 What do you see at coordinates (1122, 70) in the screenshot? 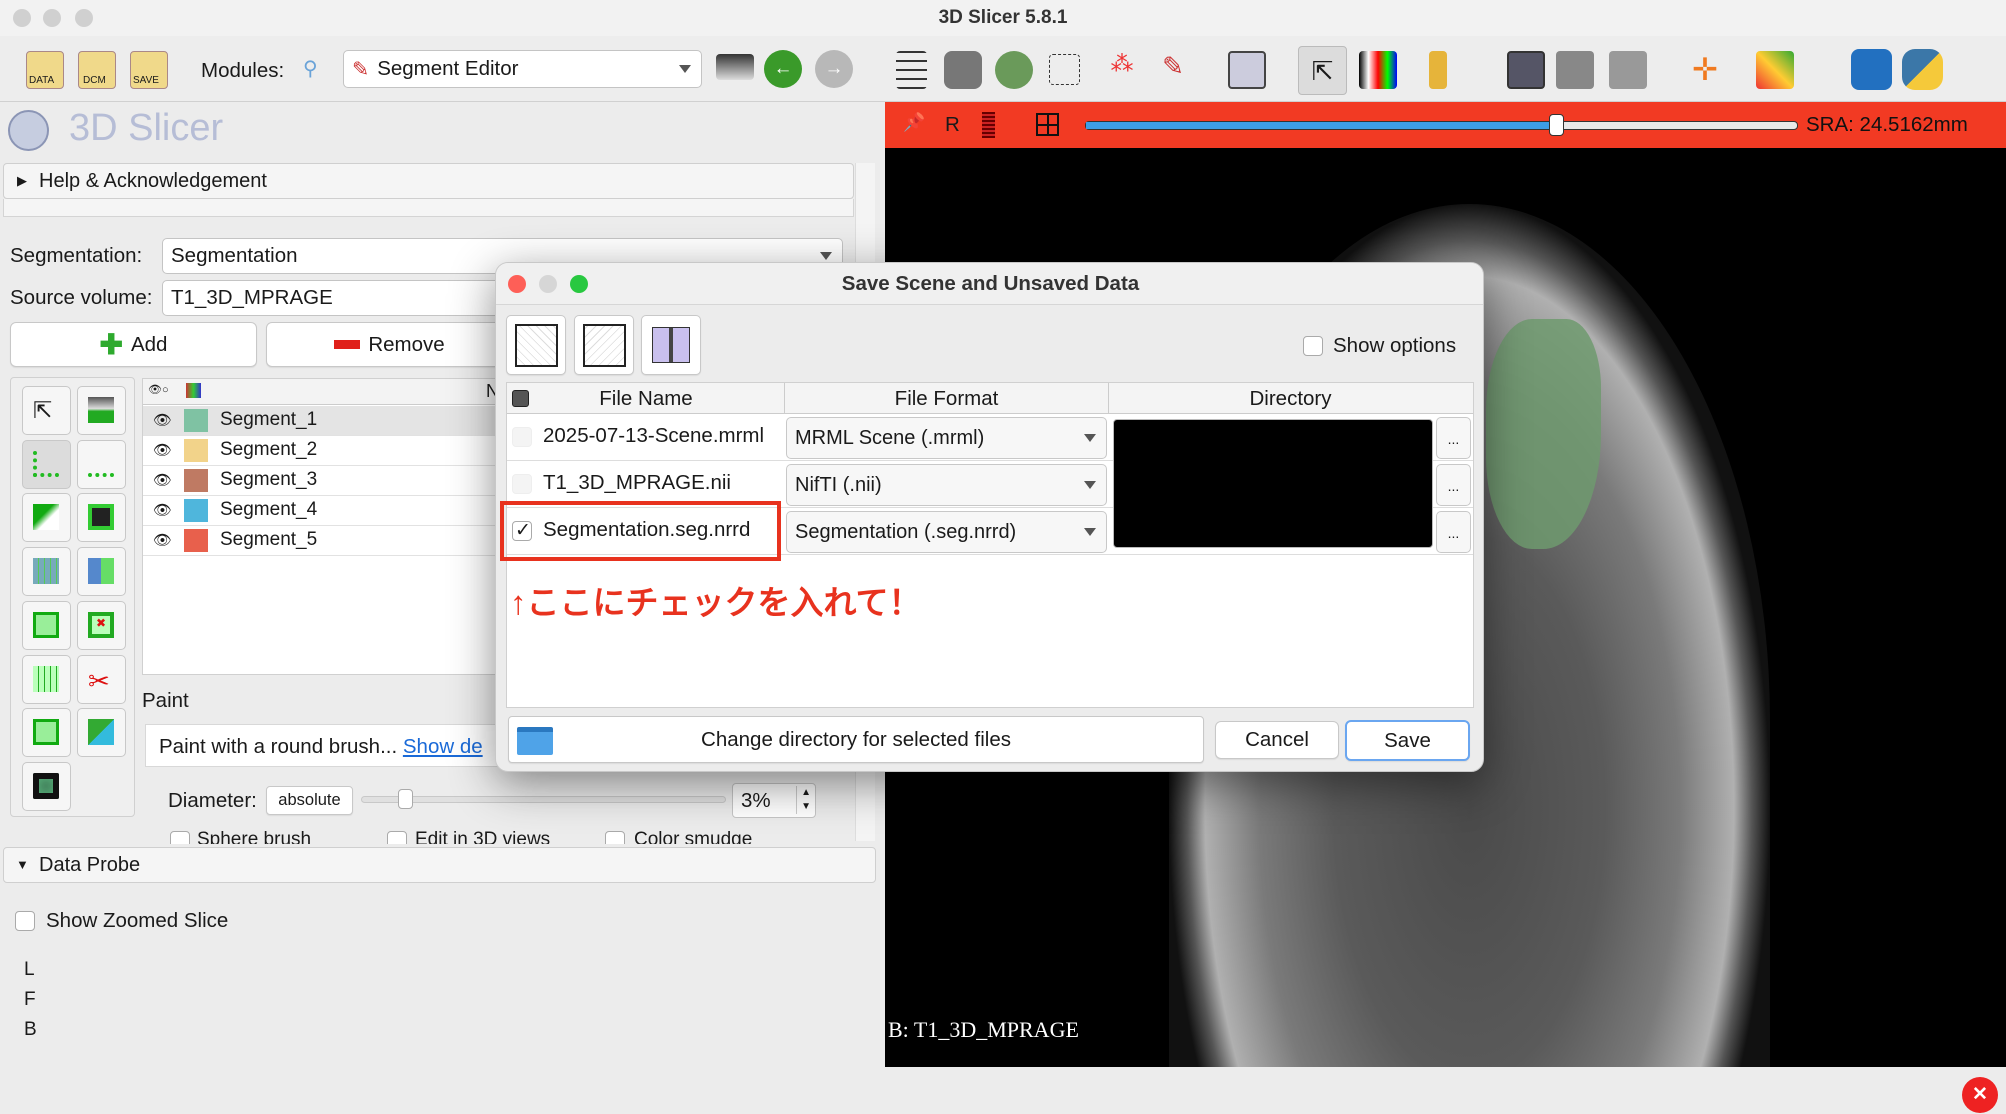
I see `markups-icon: ⁂` at bounding box center [1122, 70].